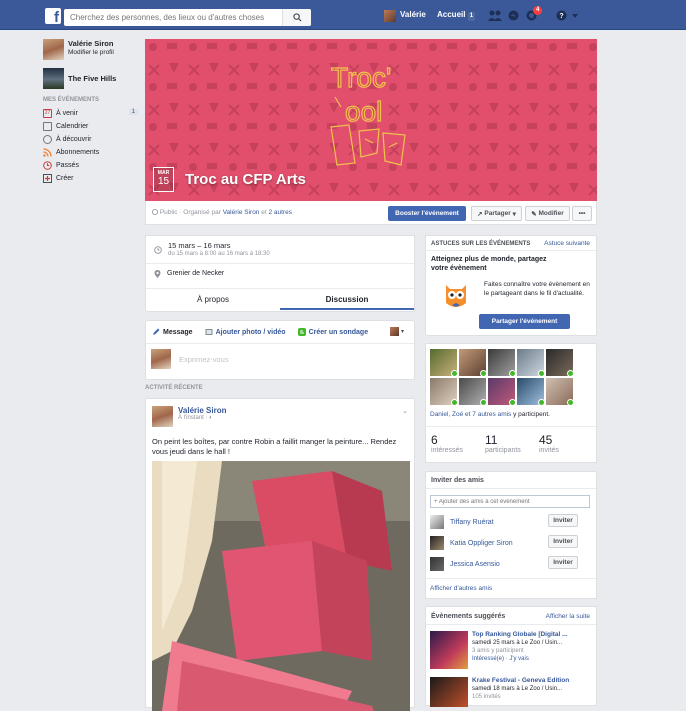  I want to click on friend-name: Tiffany Ruérat, so click(472, 522).